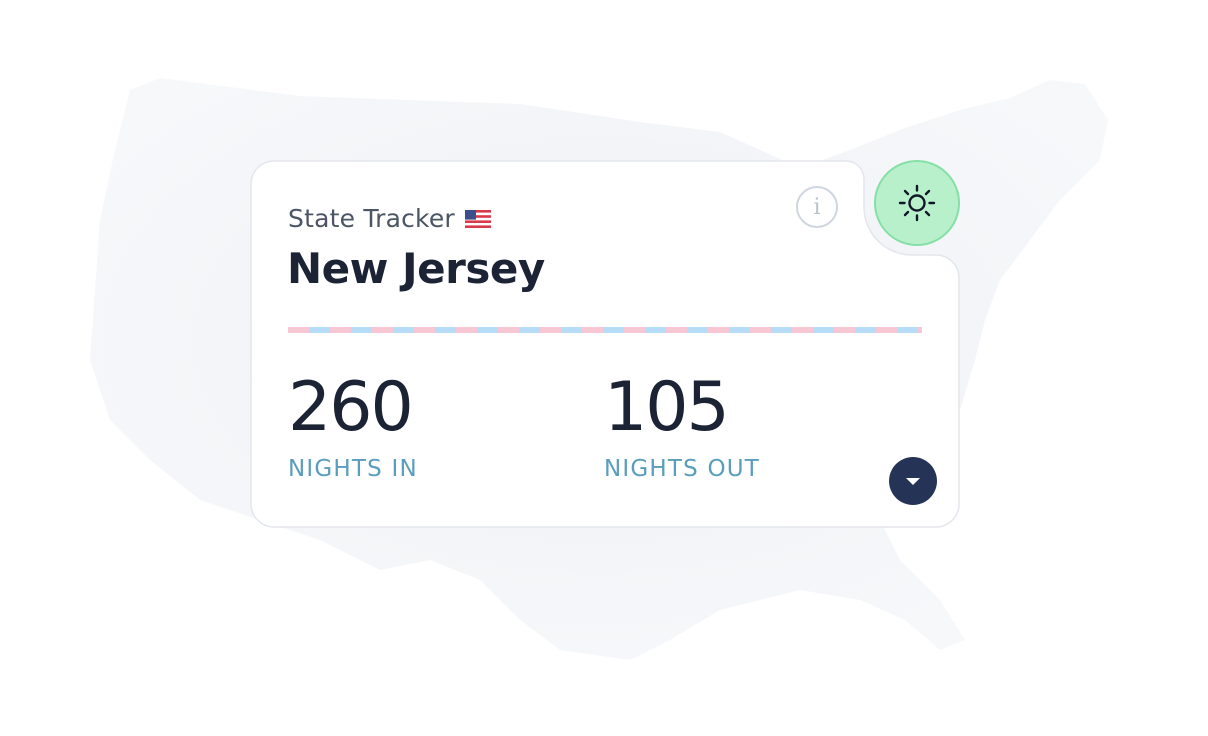 The height and width of the screenshot is (736, 1208). I want to click on caret-down-icon, so click(913, 481).